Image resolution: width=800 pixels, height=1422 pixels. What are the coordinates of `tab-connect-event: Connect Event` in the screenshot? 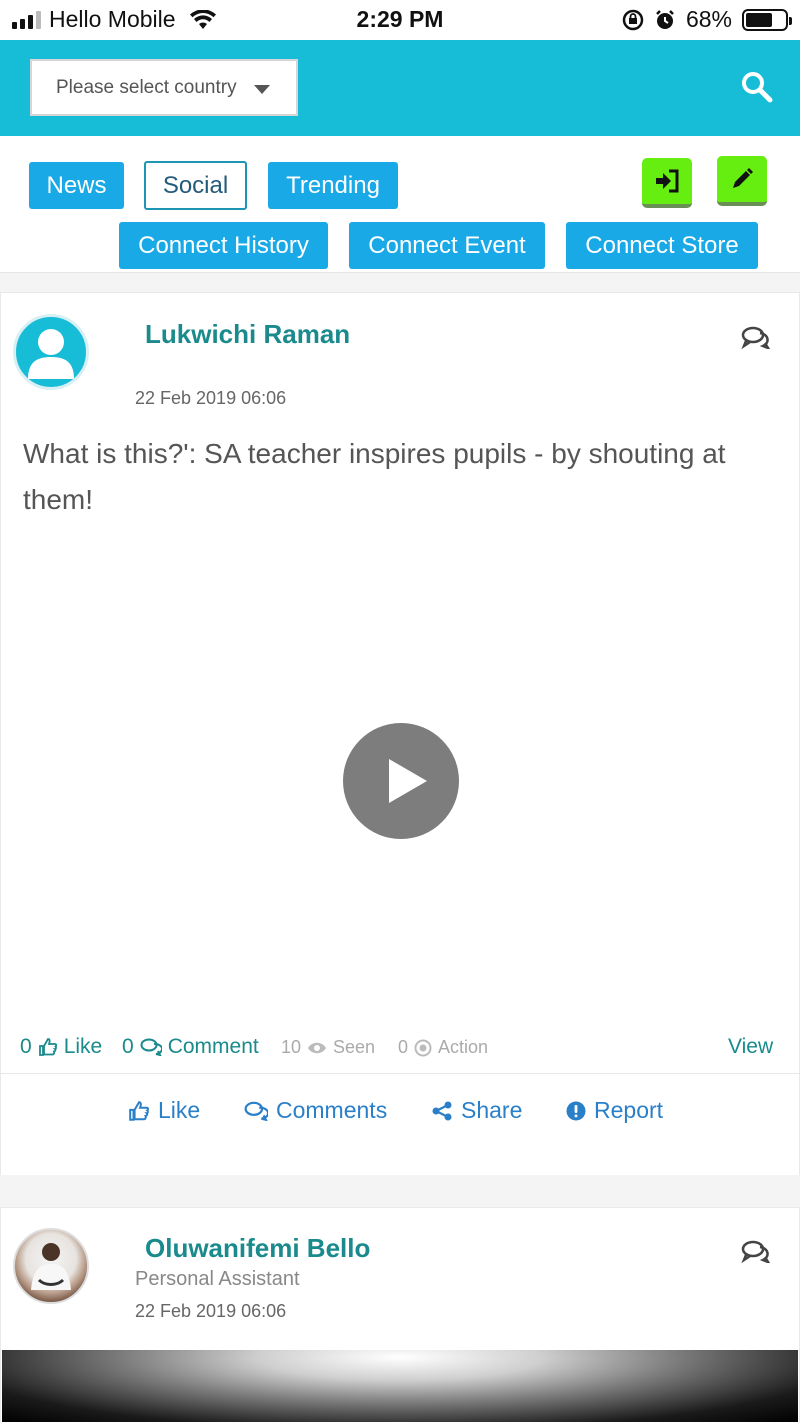 It's located at (447, 245).